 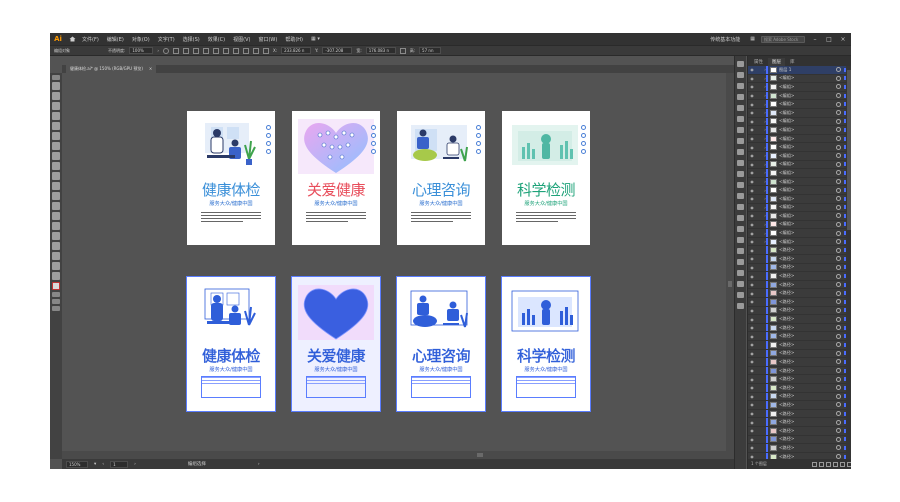 I want to click on x-field: 233.826 n, so click(x=296, y=50).